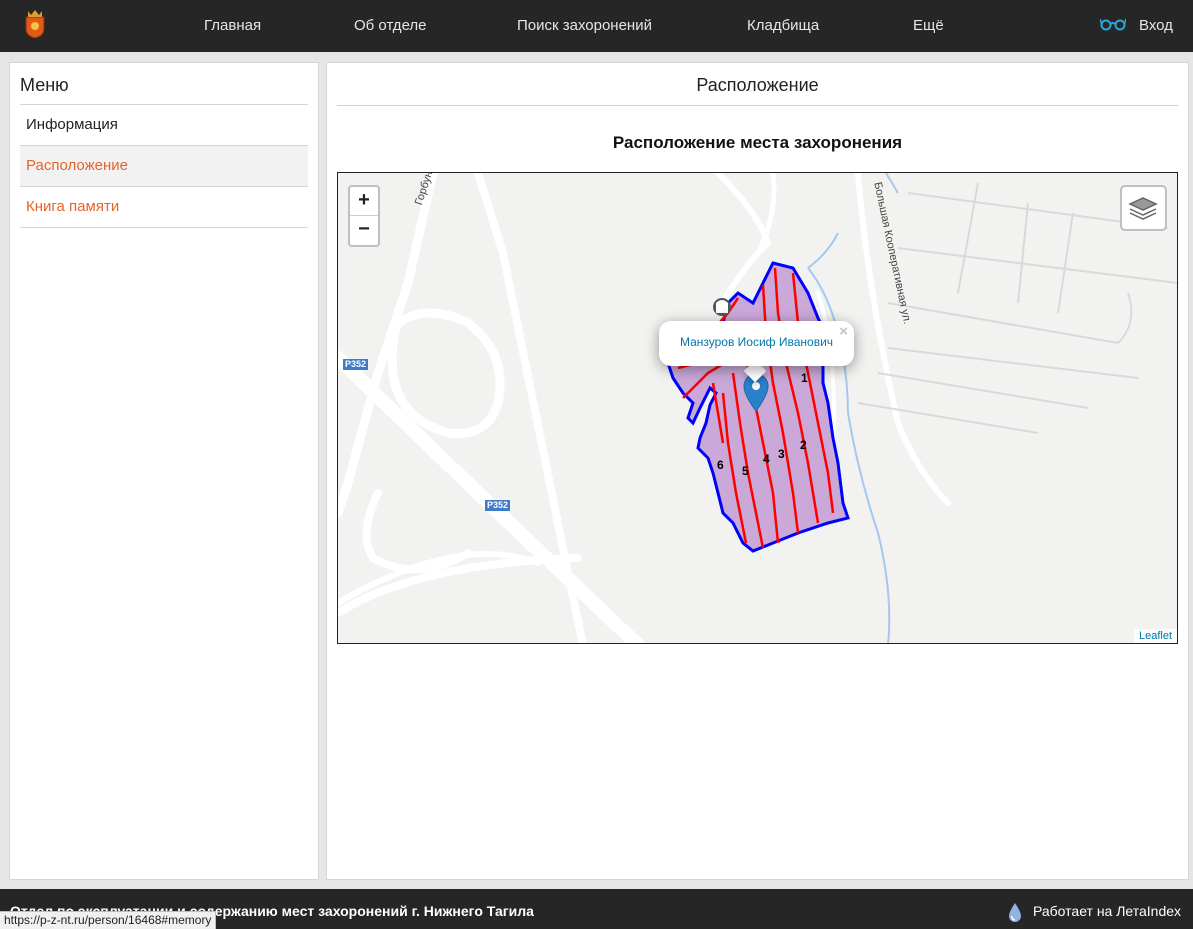 Image resolution: width=1193 pixels, height=929 pixels. I want to click on popup-person-link: Манзуров Иосиф Иванович, so click(756, 342).